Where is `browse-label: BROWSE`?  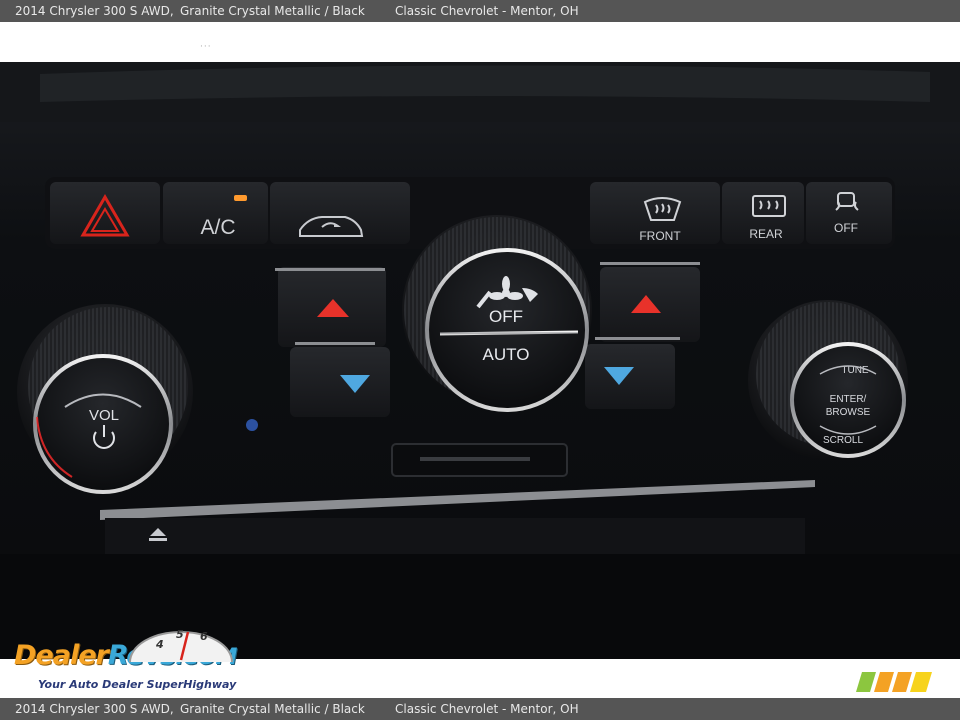
browse-label: BROWSE is located at coordinates (848, 412).